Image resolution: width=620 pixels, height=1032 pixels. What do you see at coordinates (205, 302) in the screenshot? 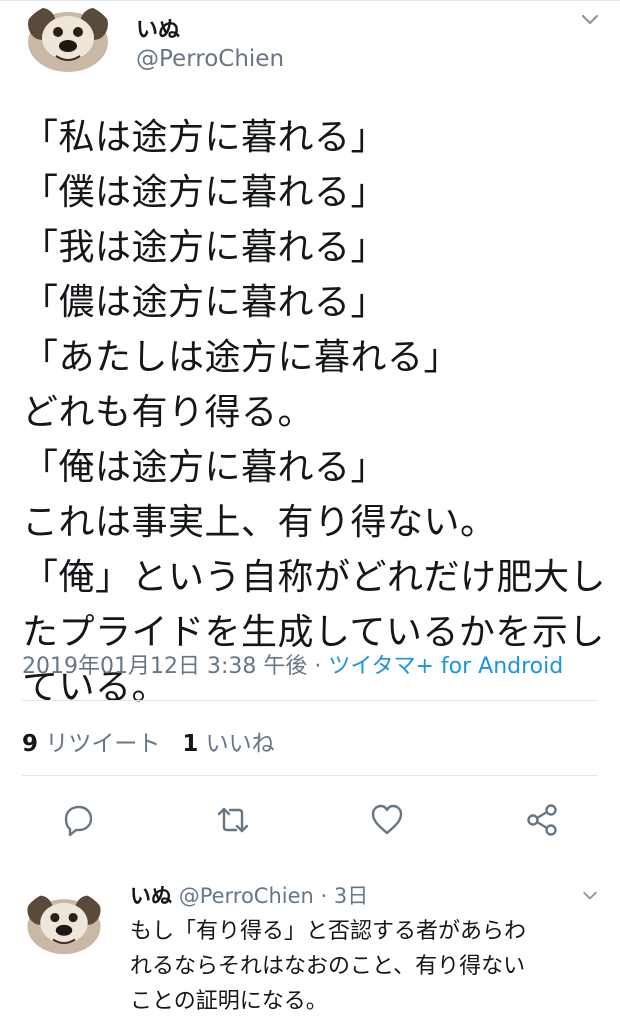
I see `tweet-text-line: 「儂は途方に暮れる」` at bounding box center [205, 302].